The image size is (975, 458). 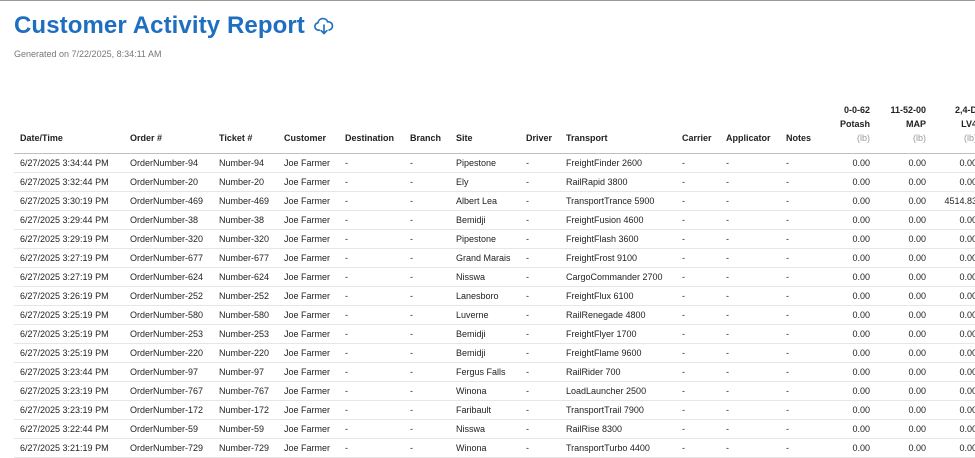 I want to click on col-header-notes: Notes, so click(x=802, y=128).